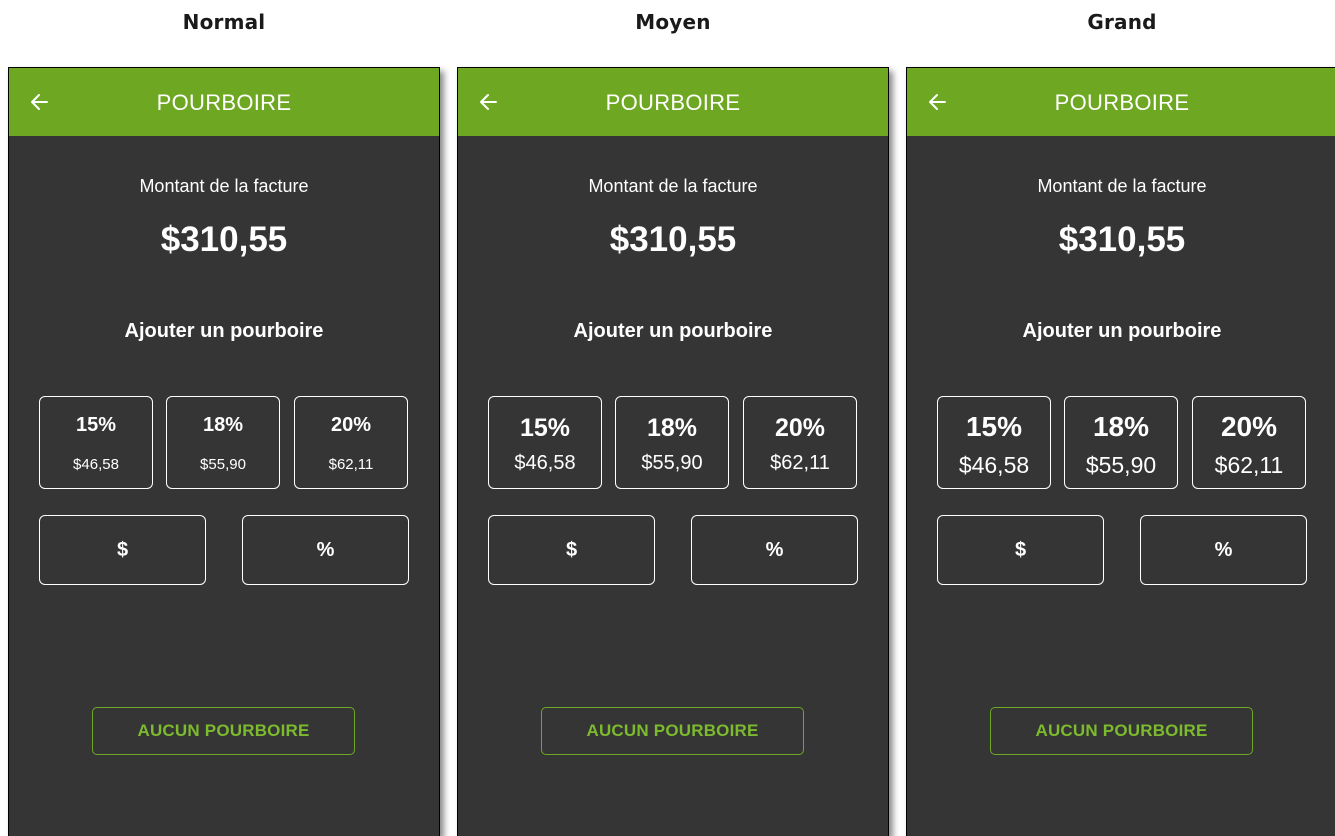 This screenshot has width=1335, height=836. What do you see at coordinates (1122, 22) in the screenshot?
I see `variant-label: Grand` at bounding box center [1122, 22].